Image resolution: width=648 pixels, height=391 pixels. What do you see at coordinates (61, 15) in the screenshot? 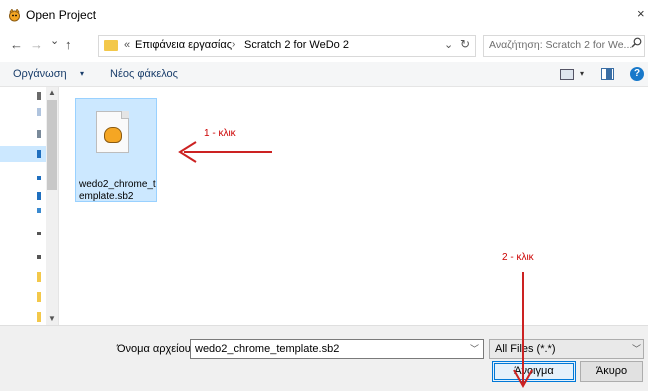
I see `window-title: Open Project` at bounding box center [61, 15].